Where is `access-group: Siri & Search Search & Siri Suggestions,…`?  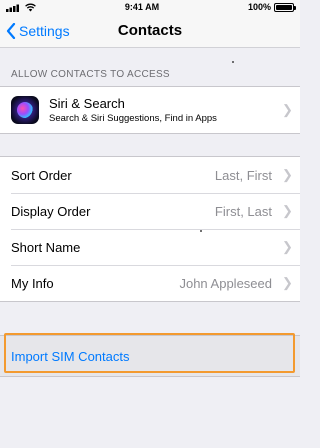
access-group: Siri & Search Search & Siri Suggestions,… is located at coordinates (150, 110).